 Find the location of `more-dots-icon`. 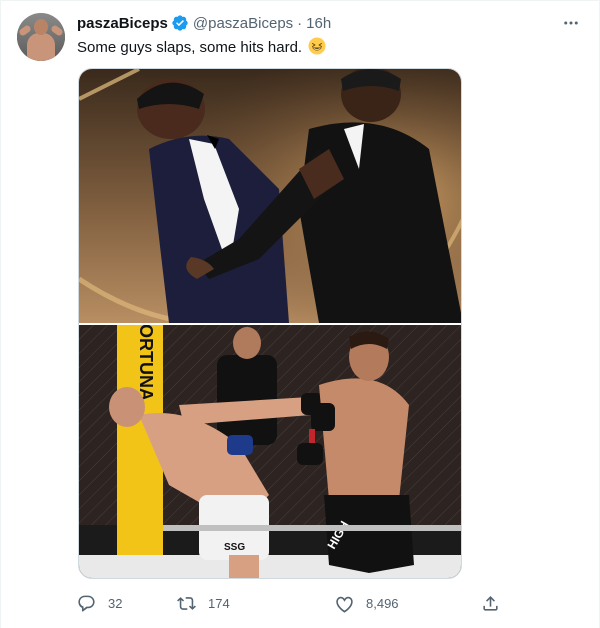

more-dots-icon is located at coordinates (571, 23).